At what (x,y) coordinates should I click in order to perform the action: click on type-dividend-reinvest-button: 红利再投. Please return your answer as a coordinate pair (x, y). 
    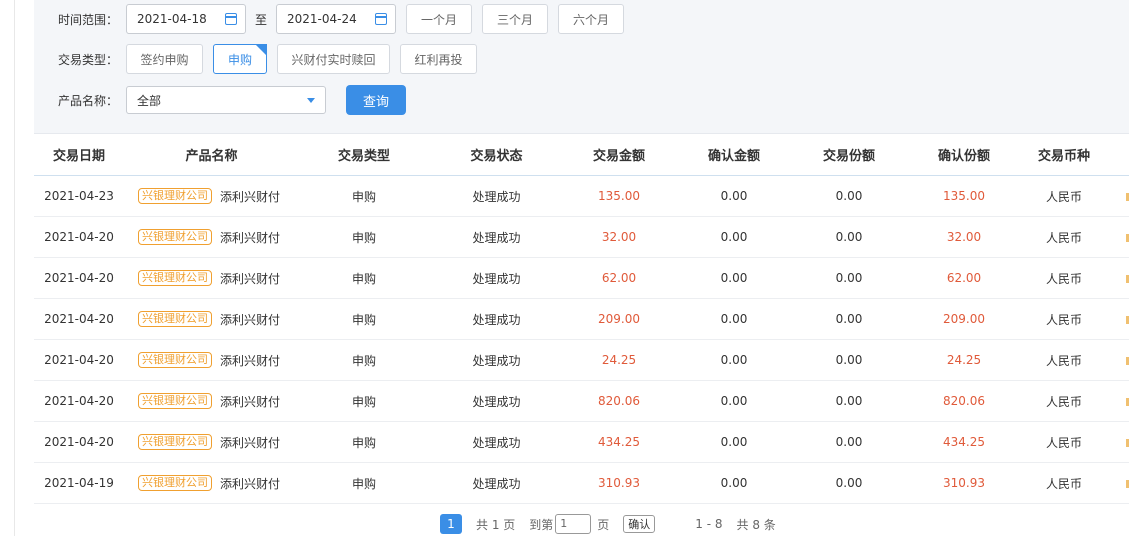
    Looking at the image, I should click on (438, 59).